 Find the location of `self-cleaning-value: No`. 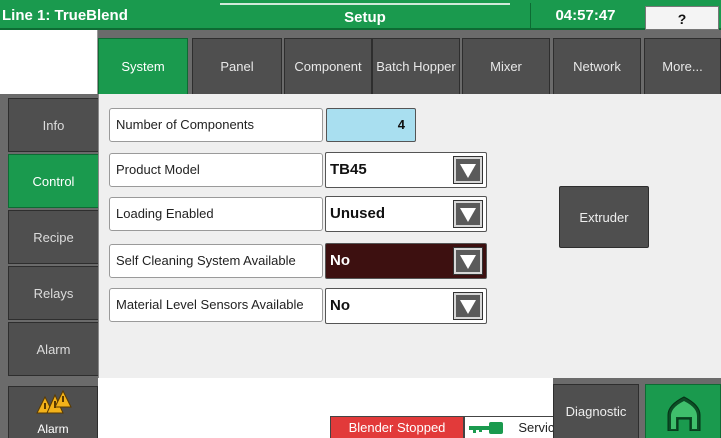

self-cleaning-value: No is located at coordinates (340, 260).